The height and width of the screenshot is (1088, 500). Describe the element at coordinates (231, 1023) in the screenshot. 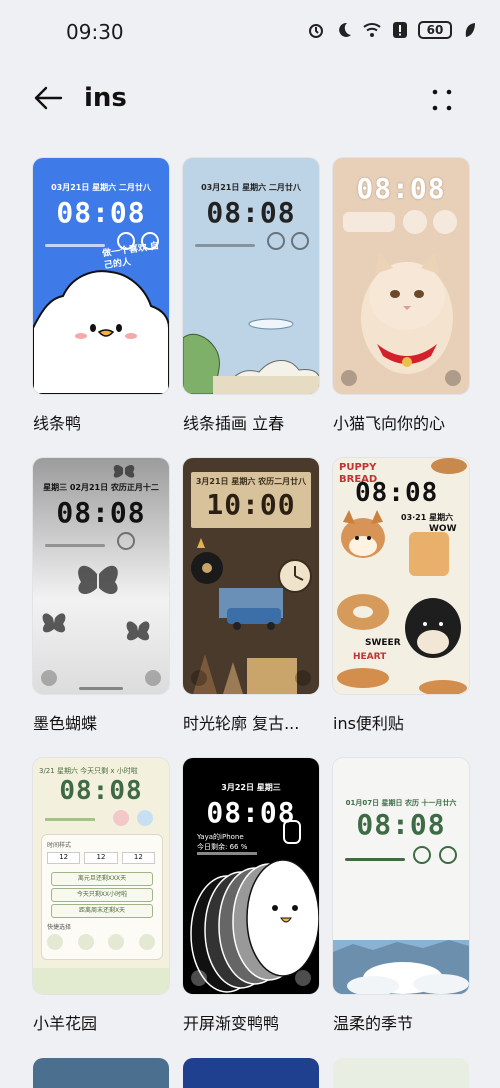

I see `theme-name: 开屏渐变鸭鸭` at that location.